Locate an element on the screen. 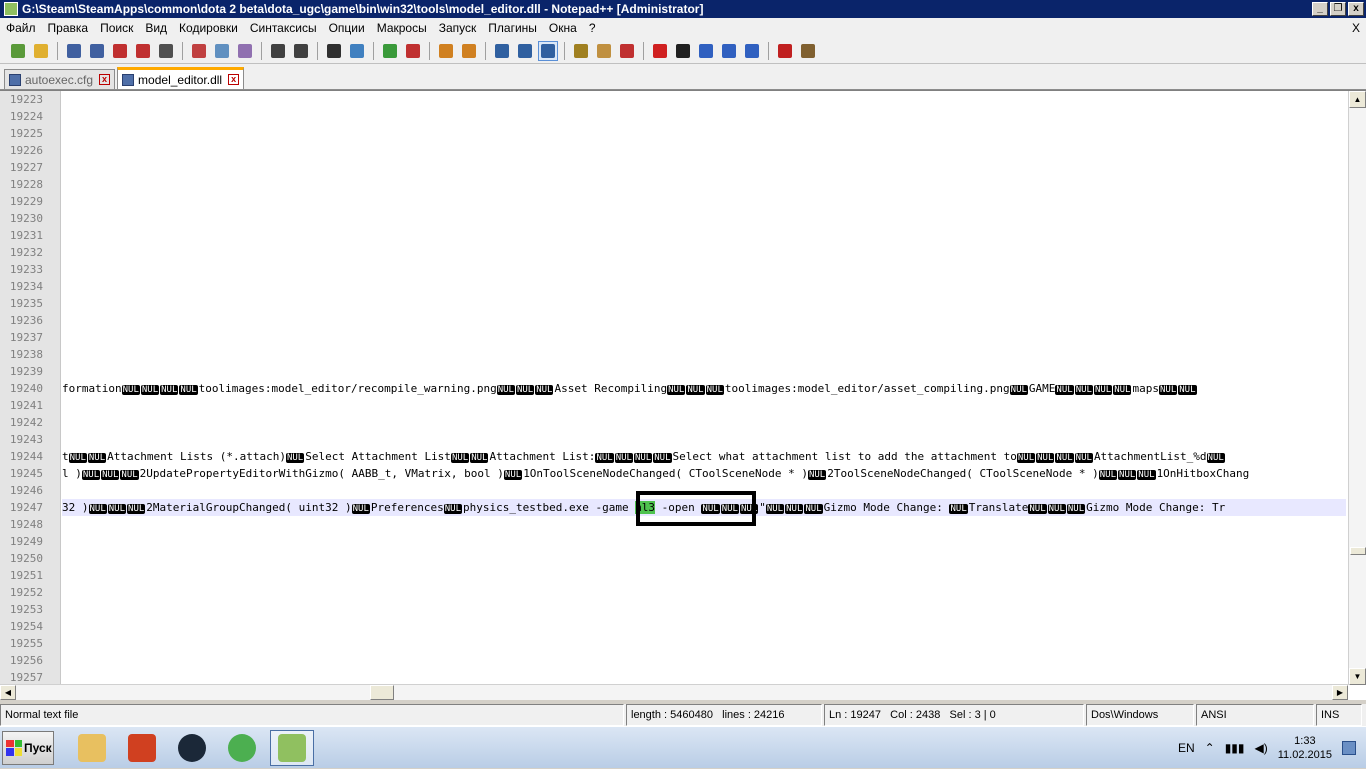  line-number: 19247 is located at coordinates (30, 507).